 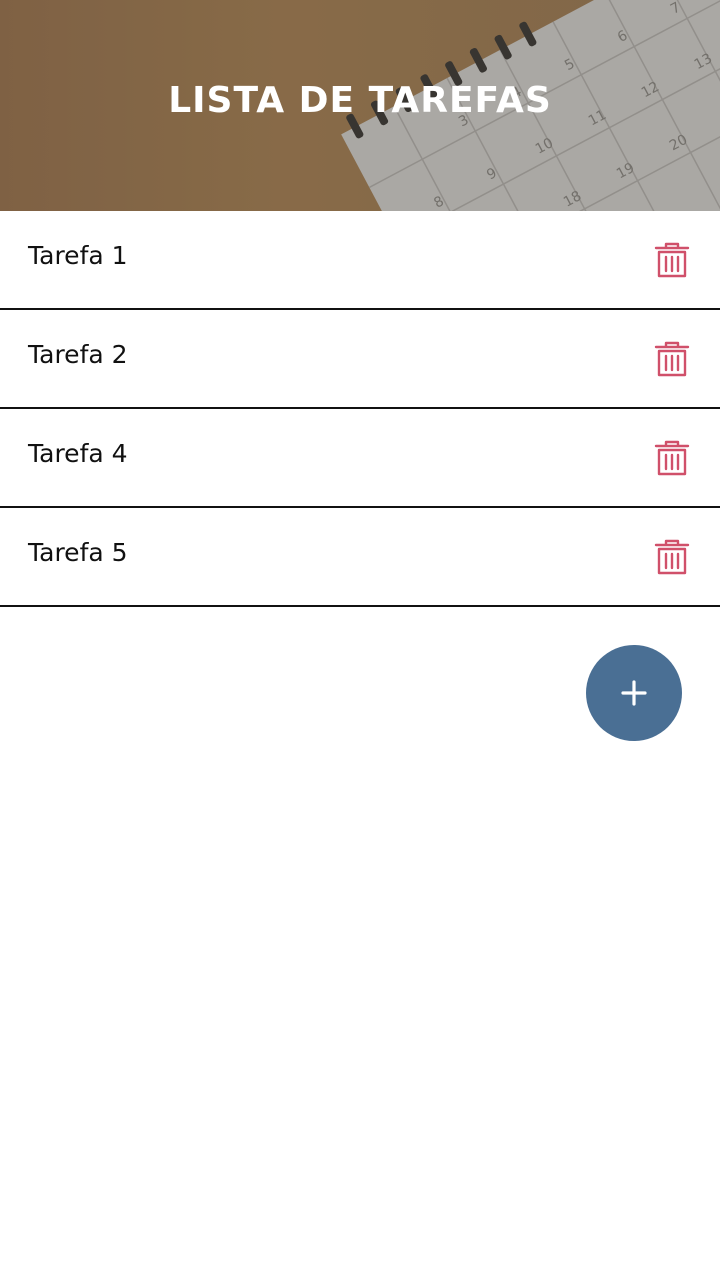 I want to click on add-task-button, so click(x=634, y=693).